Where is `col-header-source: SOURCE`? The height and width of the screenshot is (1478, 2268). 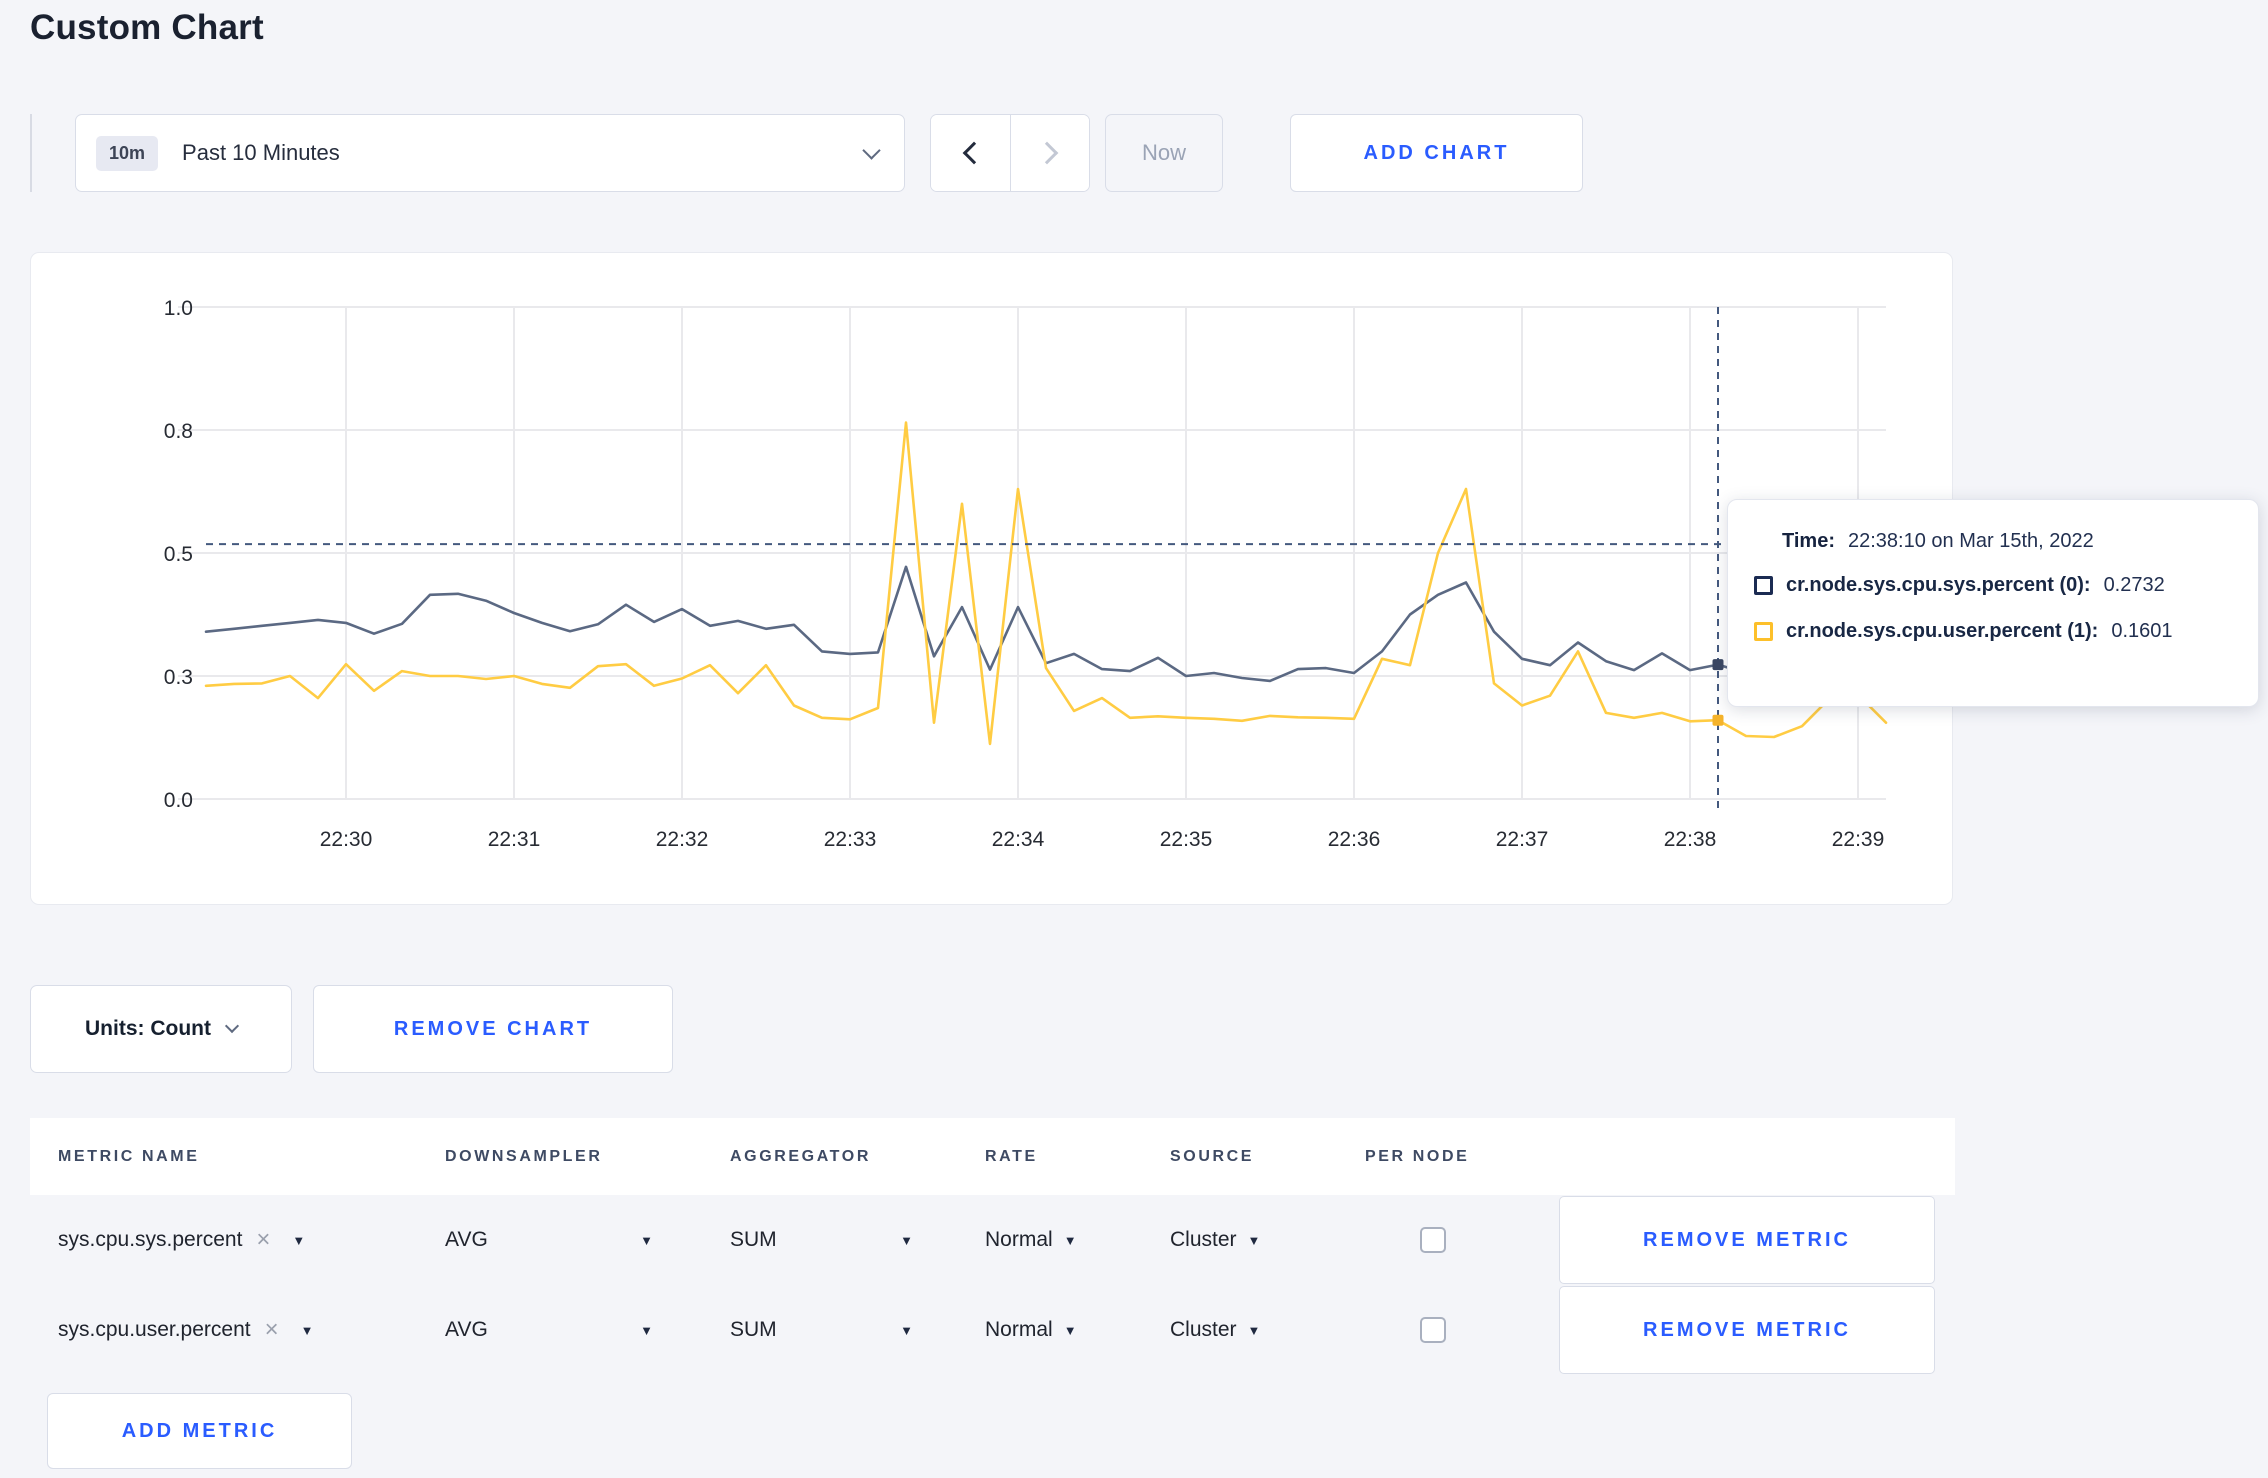 col-header-source: SOURCE is located at coordinates (1212, 1156).